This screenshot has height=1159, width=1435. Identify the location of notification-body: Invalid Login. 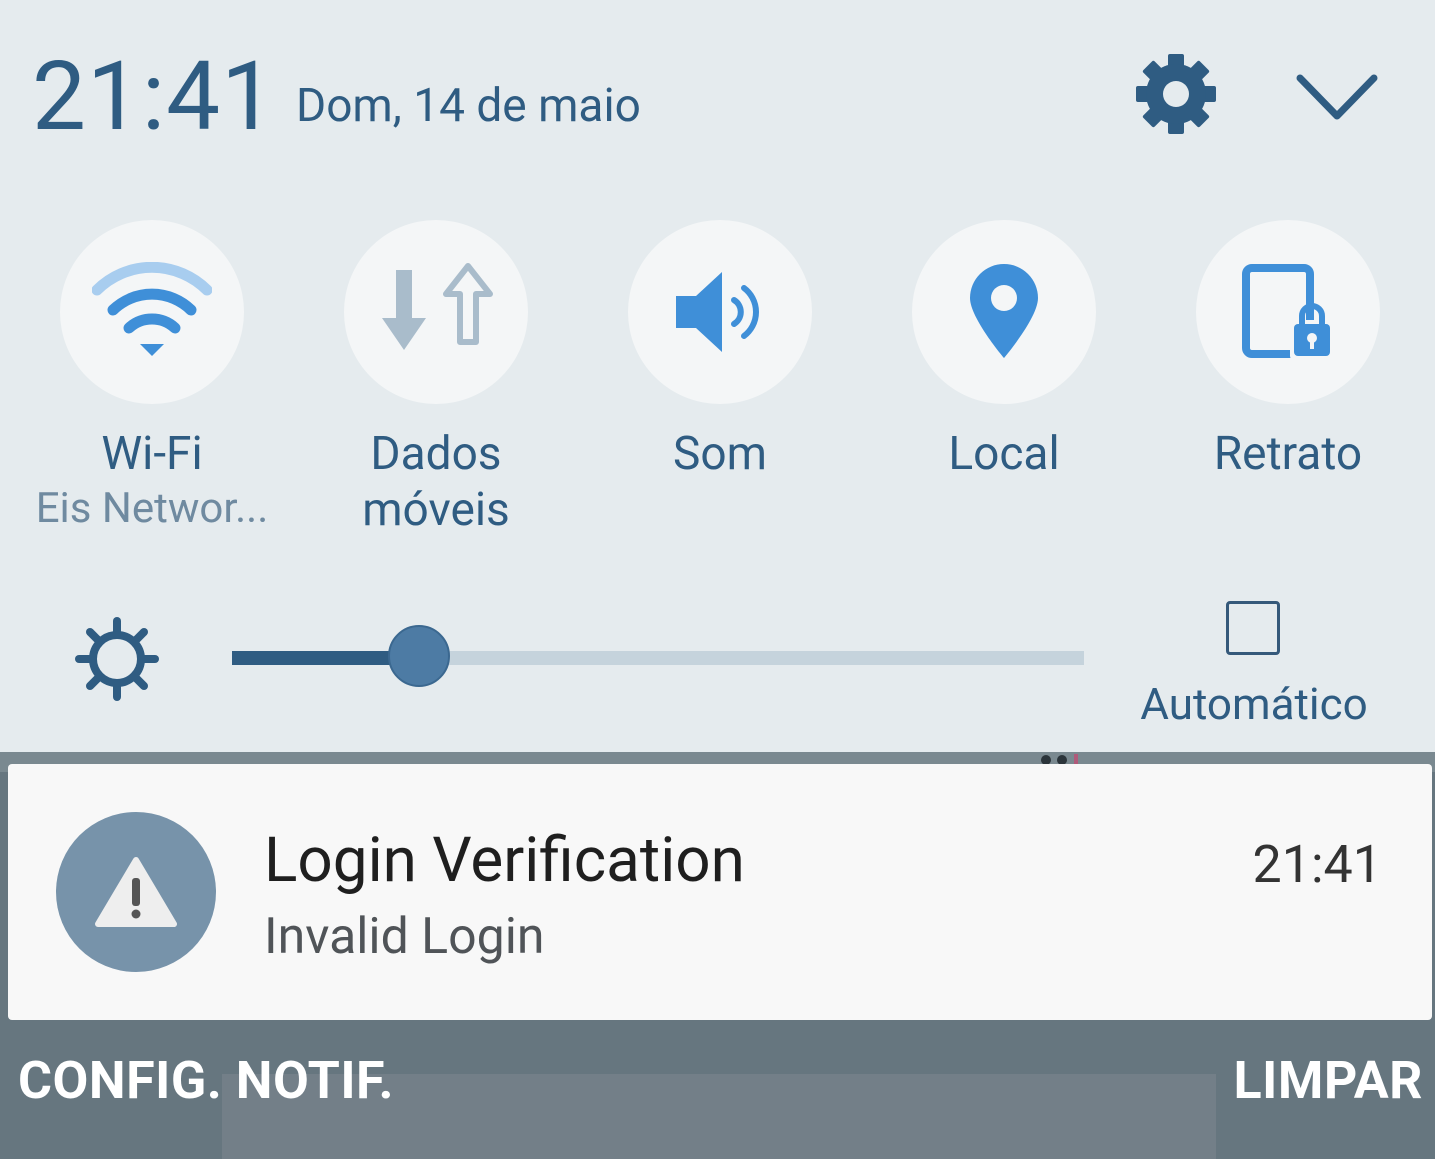
(404, 937).